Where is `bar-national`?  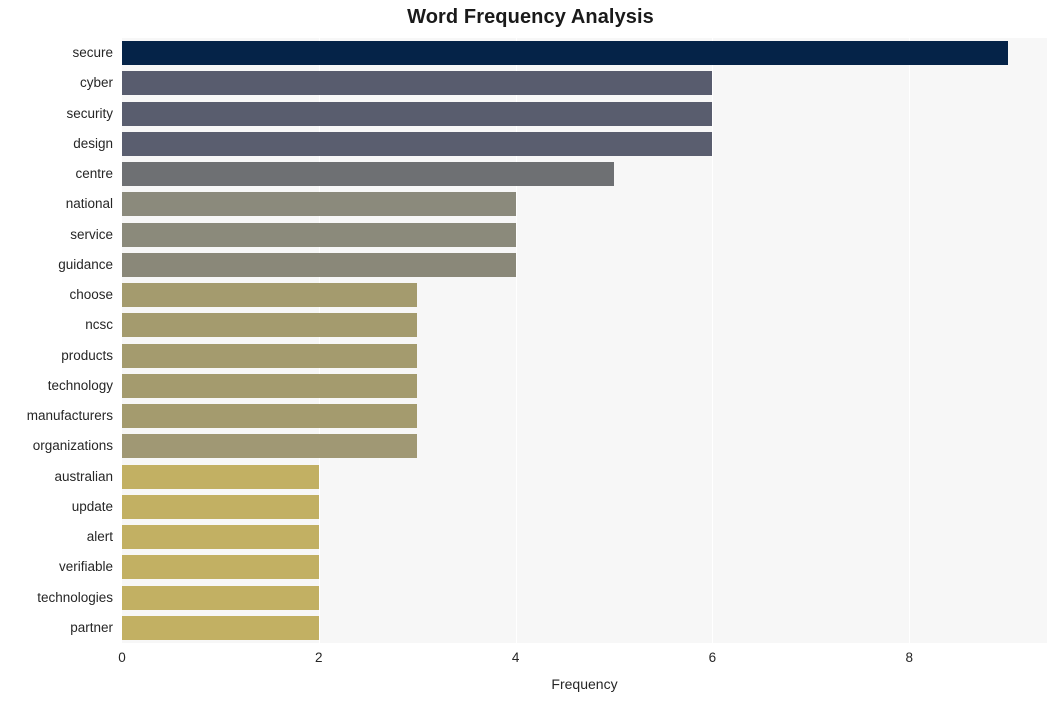
bar-national is located at coordinates (319, 204).